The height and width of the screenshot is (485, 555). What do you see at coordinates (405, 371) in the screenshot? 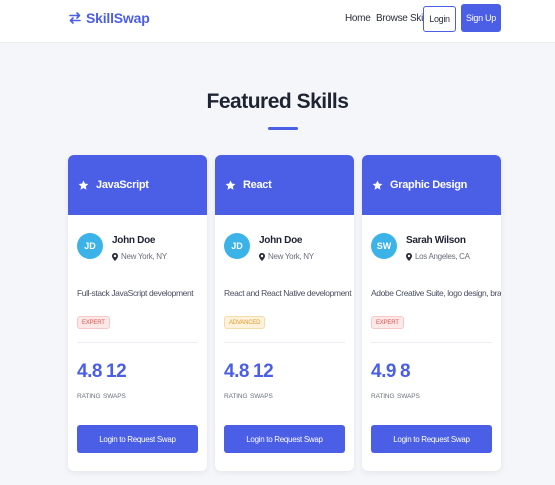
I see `swaps-value: 8` at bounding box center [405, 371].